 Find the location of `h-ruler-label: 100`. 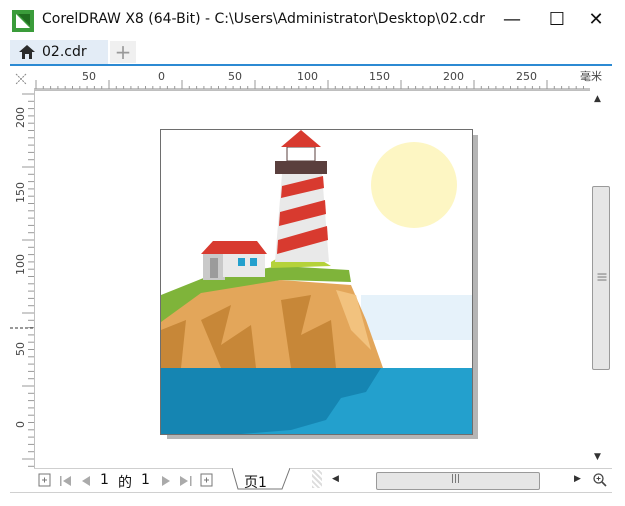

h-ruler-label: 100 is located at coordinates (307, 76).